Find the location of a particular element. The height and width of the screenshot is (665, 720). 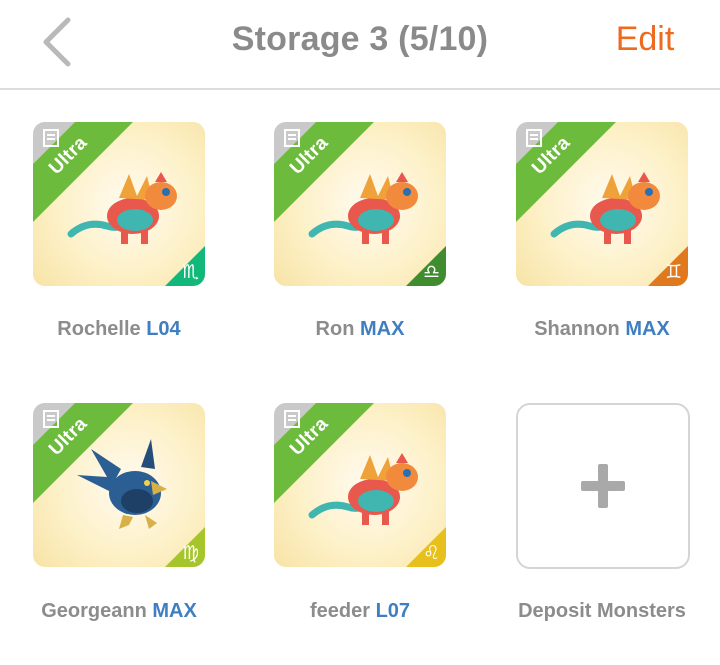

monster-level: L07 is located at coordinates (393, 611).